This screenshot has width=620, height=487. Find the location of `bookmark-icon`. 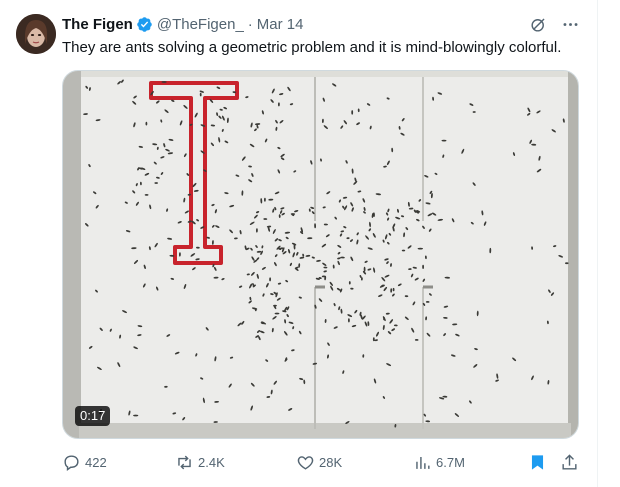

bookmark-icon is located at coordinates (537, 462).